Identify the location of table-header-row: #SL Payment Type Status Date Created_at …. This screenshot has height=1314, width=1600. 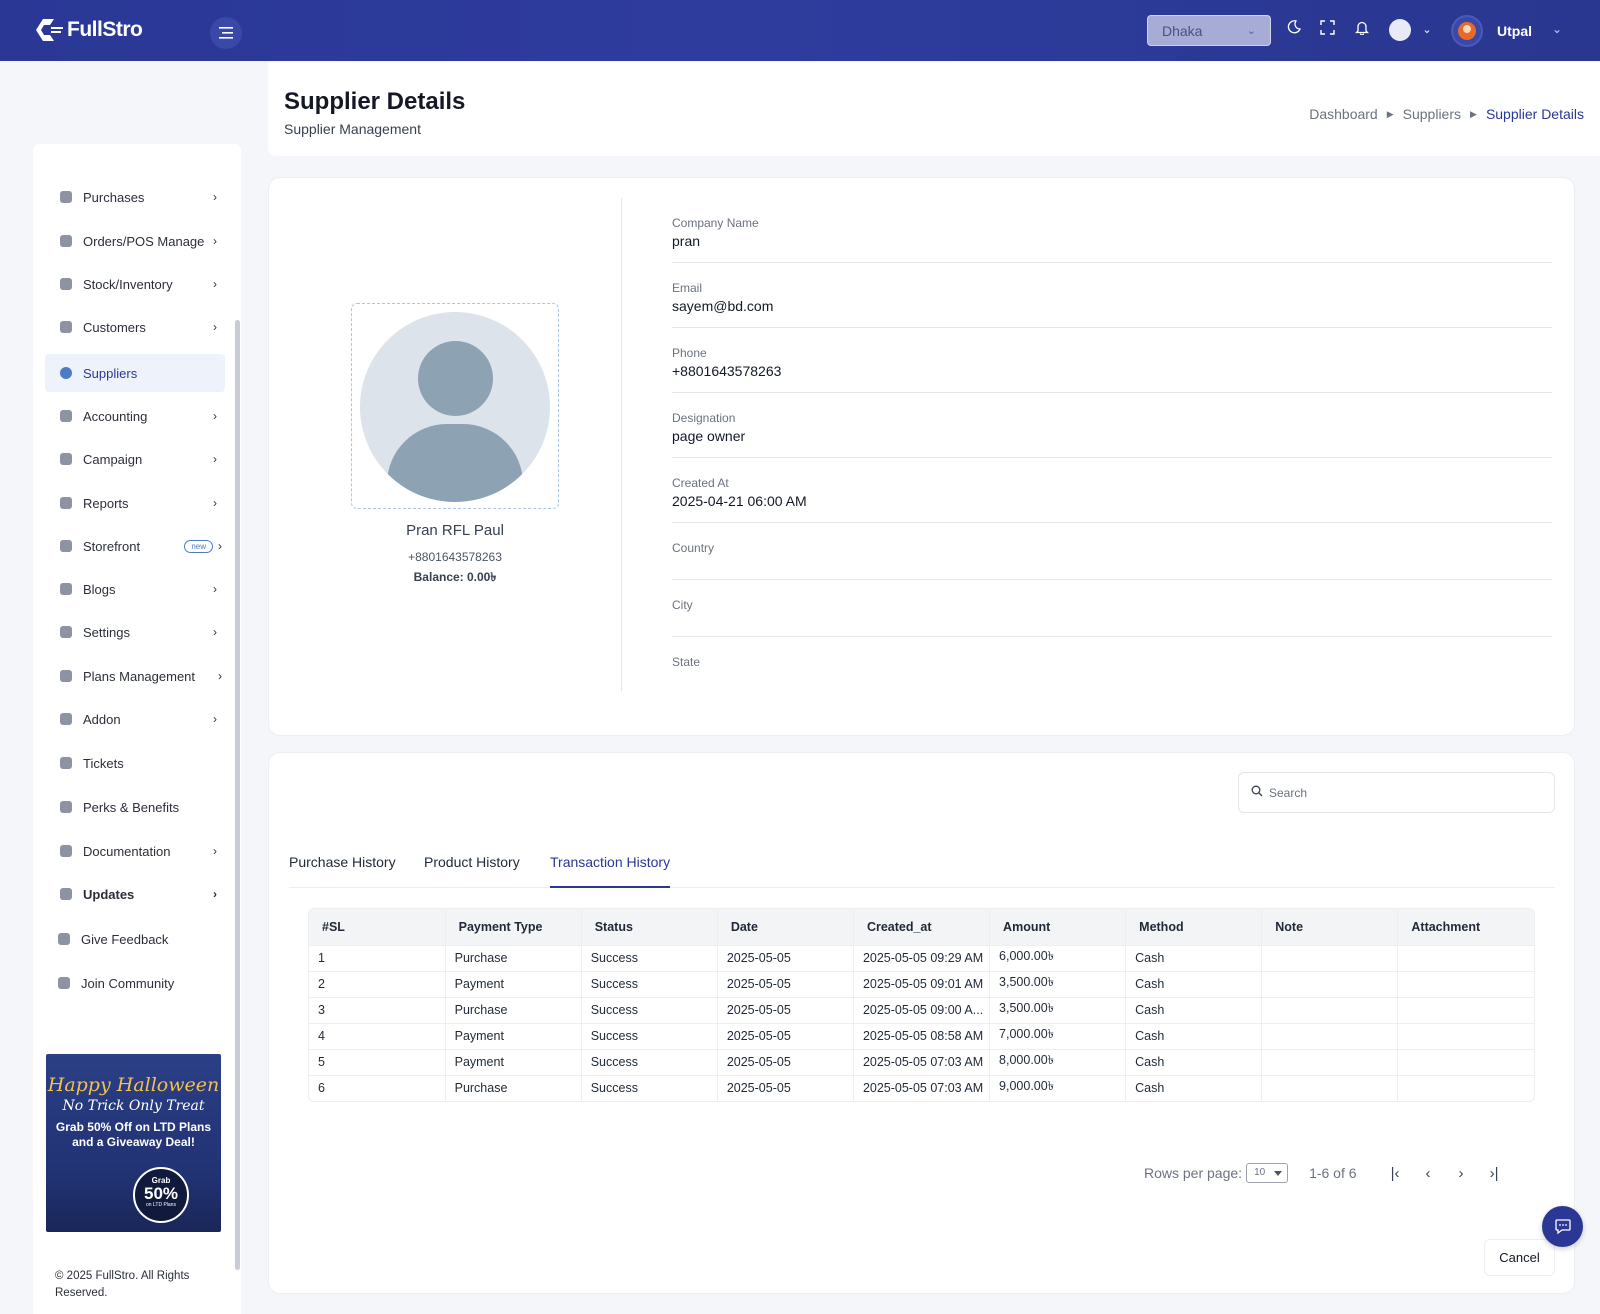
(921, 927).